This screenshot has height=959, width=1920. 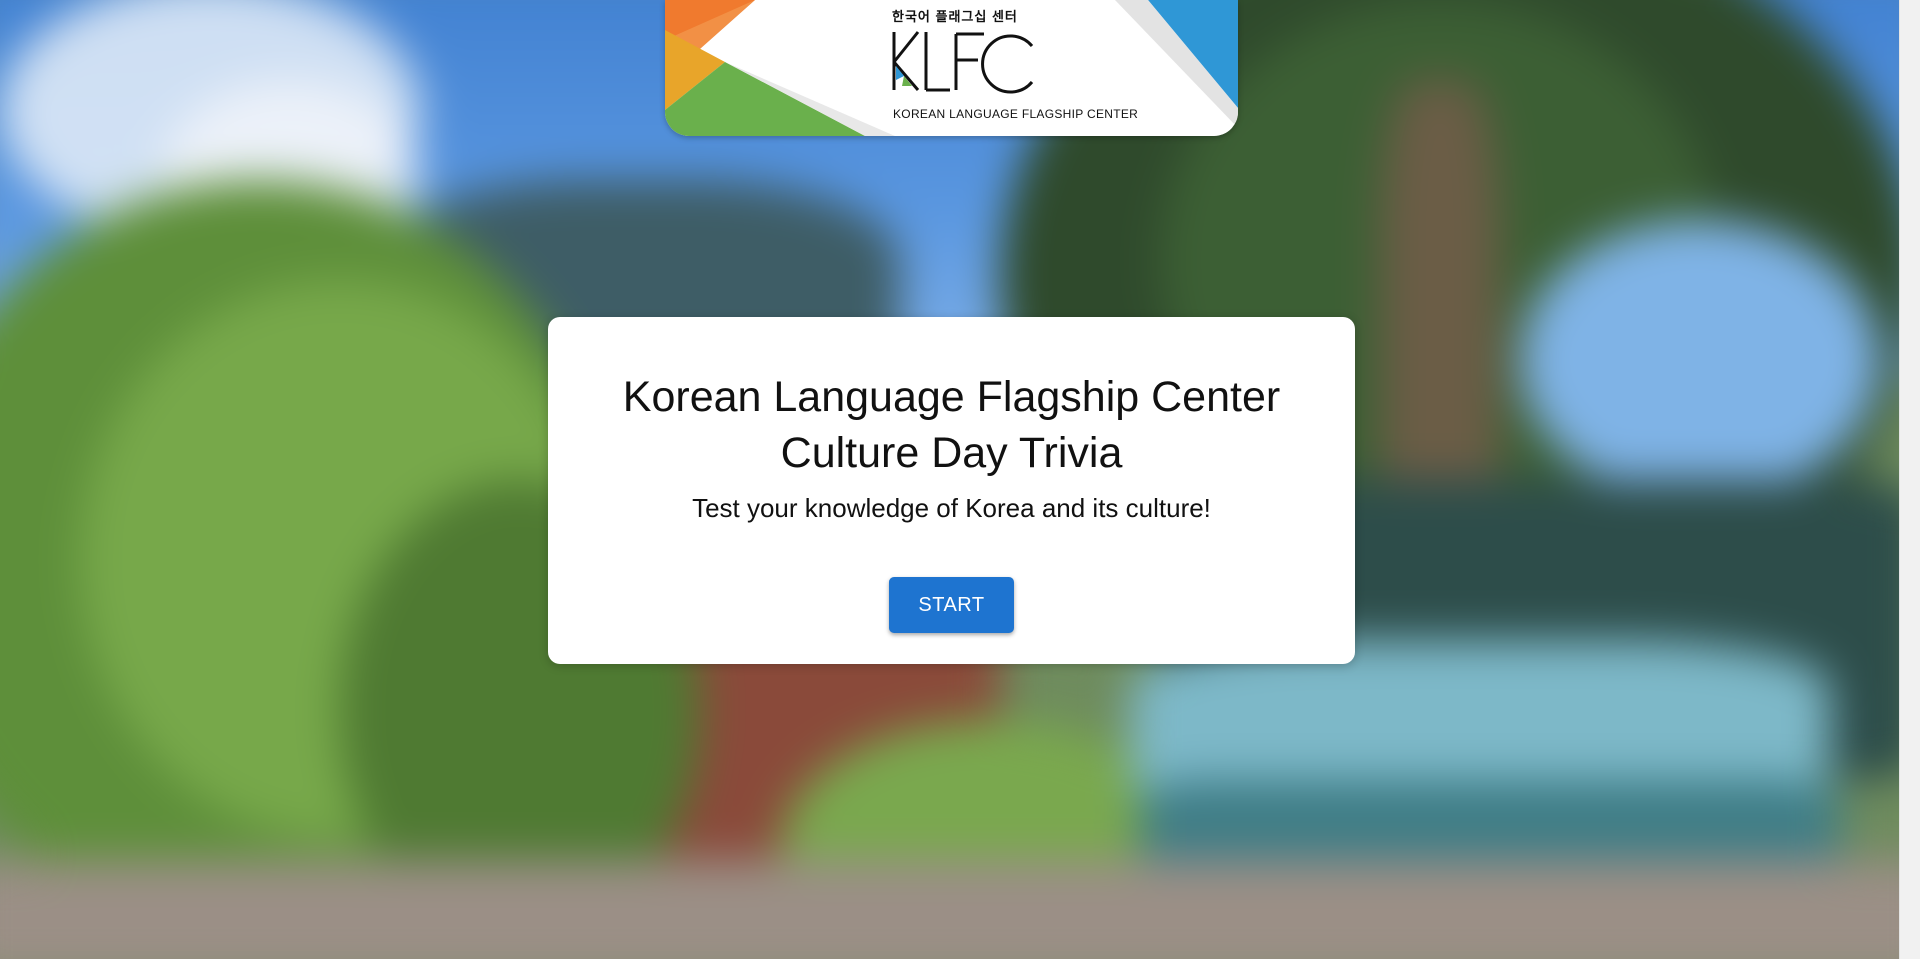 What do you see at coordinates (955, 16) in the screenshot?
I see `logo-korean-text: 한국어 플래그십 센터` at bounding box center [955, 16].